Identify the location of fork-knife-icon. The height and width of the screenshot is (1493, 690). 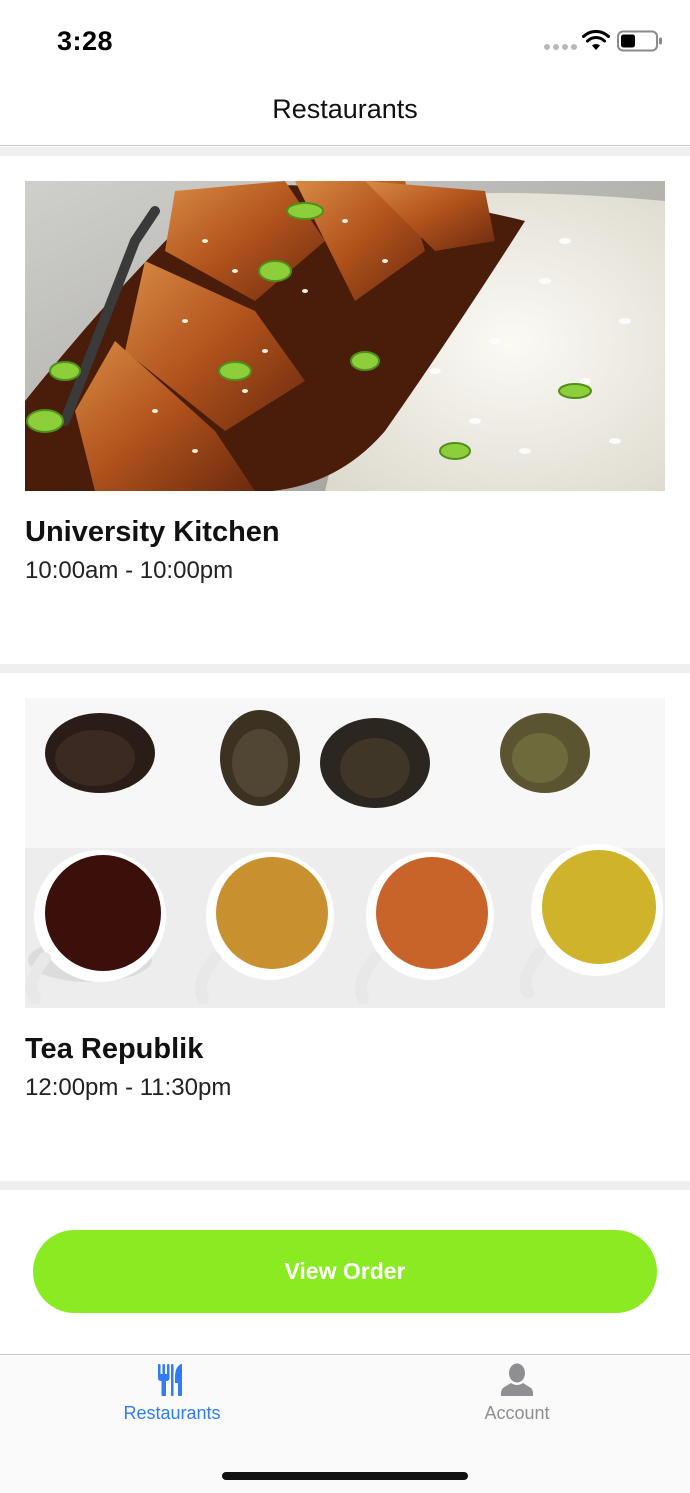
(170, 1380).